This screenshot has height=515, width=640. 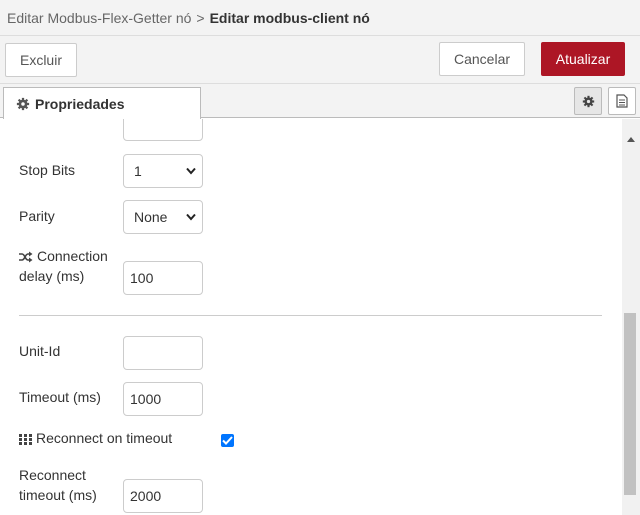 I want to click on grid-icon, so click(x=25, y=439).